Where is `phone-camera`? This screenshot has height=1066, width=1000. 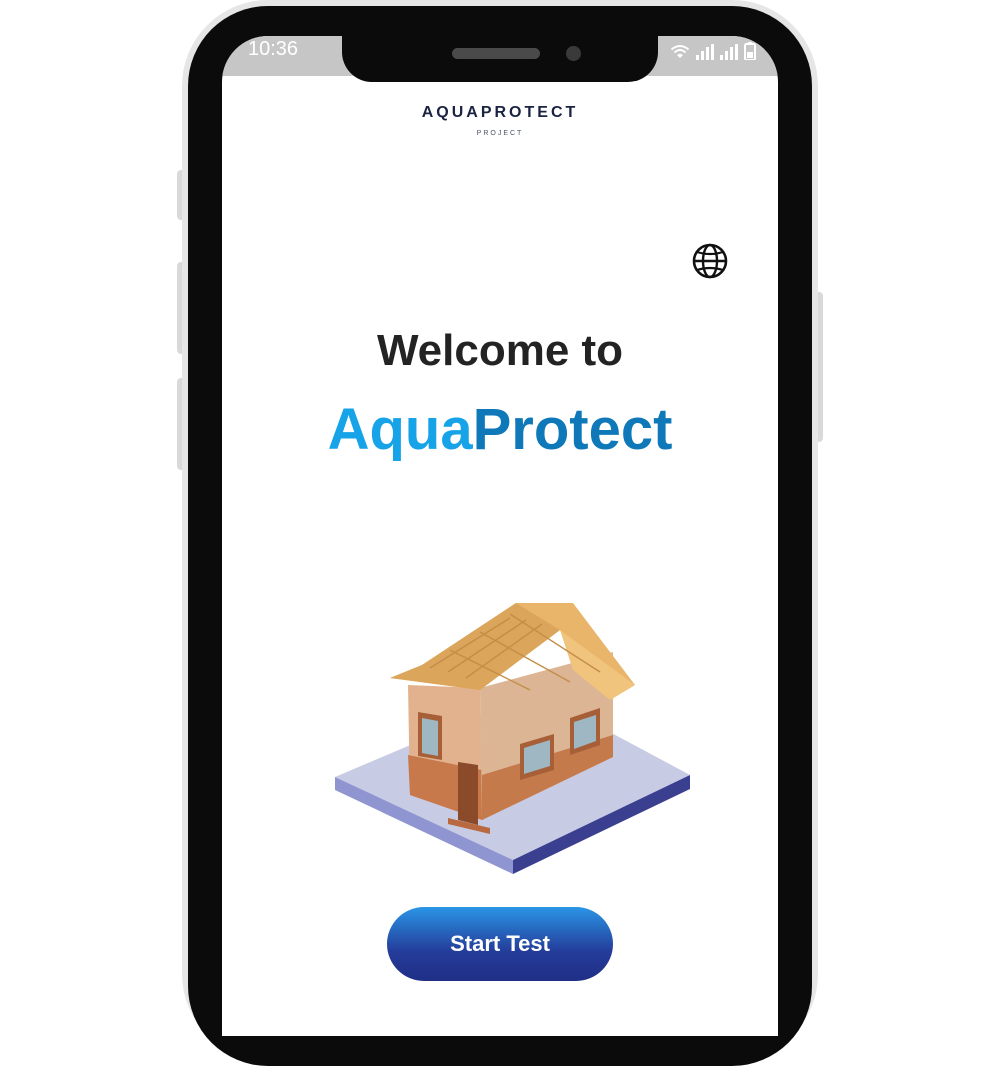 phone-camera is located at coordinates (573, 53).